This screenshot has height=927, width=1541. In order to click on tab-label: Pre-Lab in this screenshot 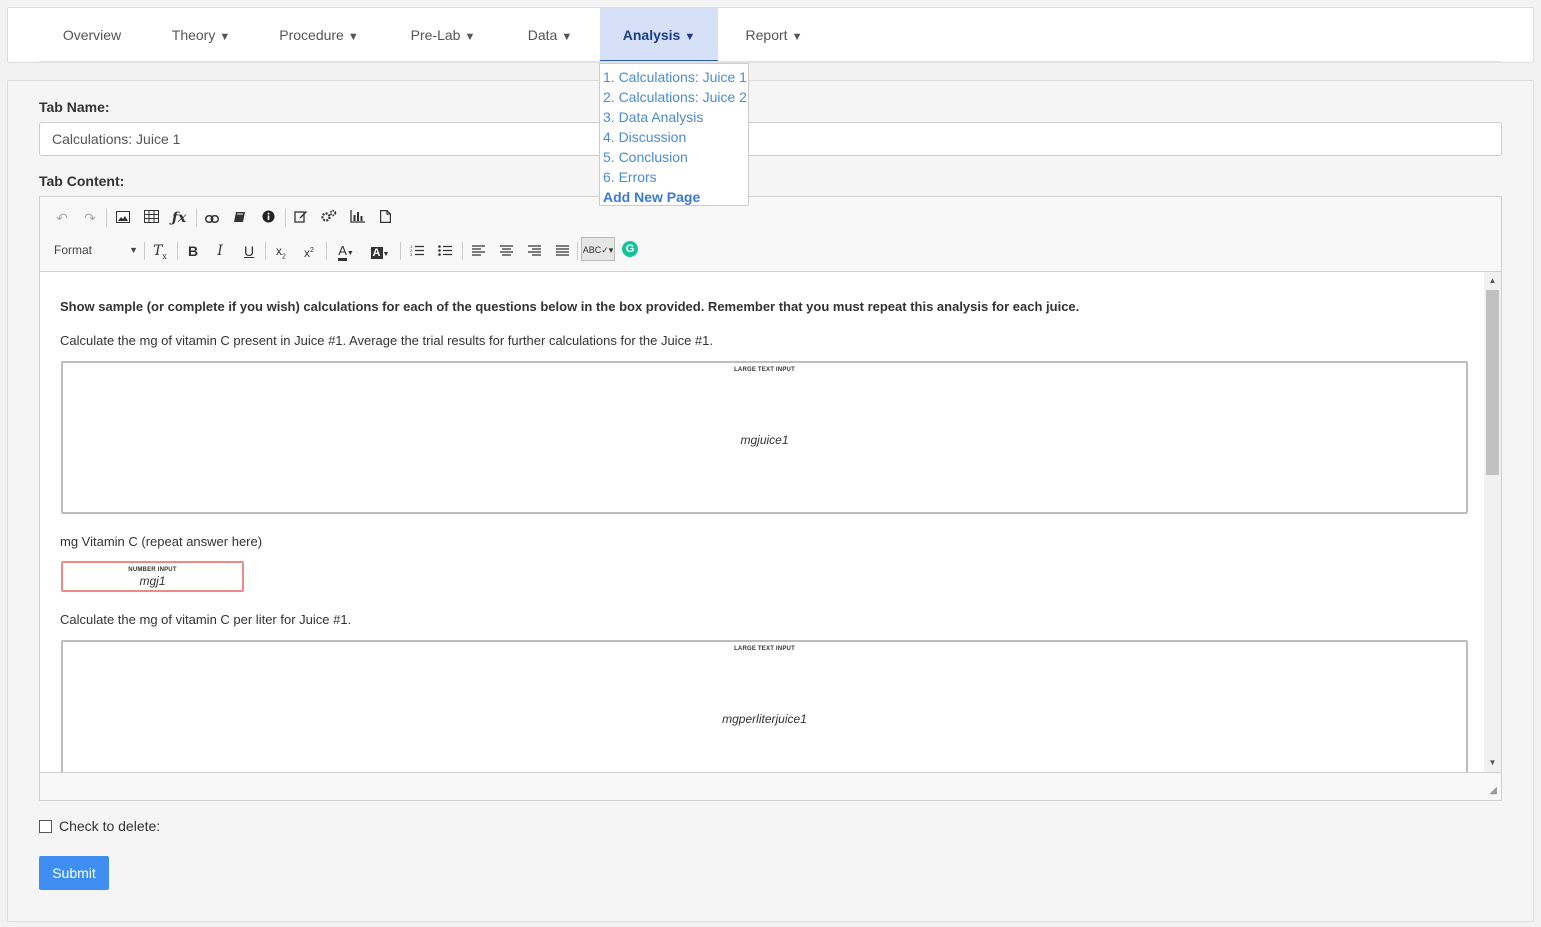, I will do `click(435, 35)`.